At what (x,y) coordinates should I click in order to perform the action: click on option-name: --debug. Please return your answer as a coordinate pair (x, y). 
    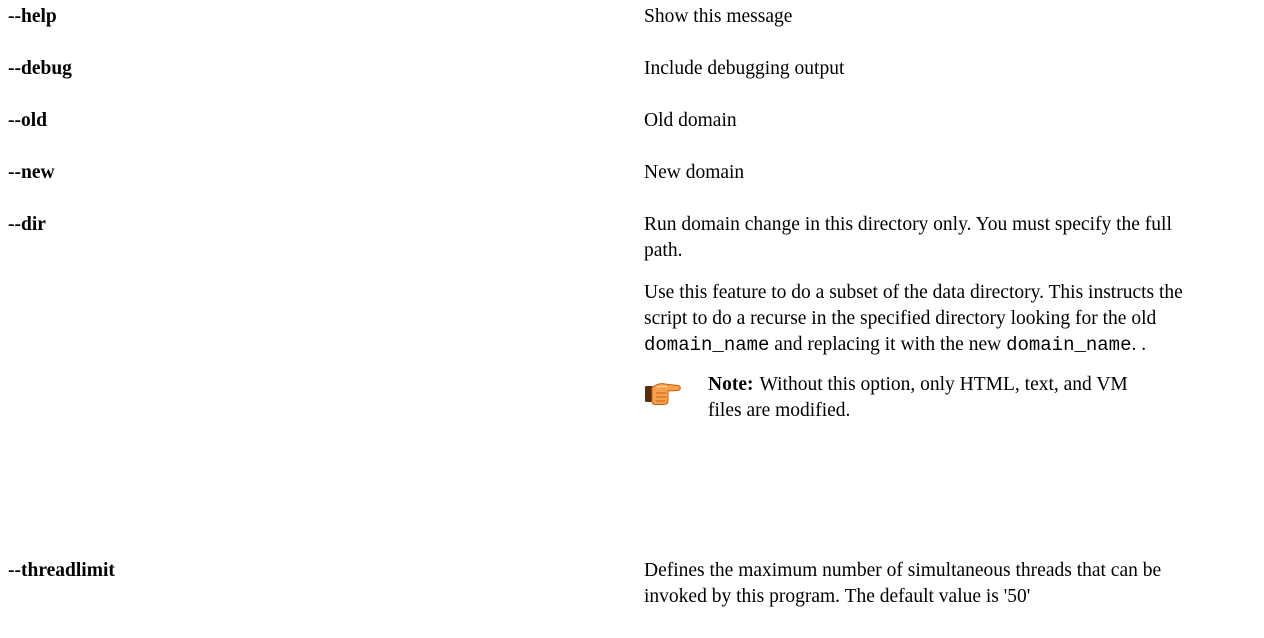
    Looking at the image, I should click on (40, 68).